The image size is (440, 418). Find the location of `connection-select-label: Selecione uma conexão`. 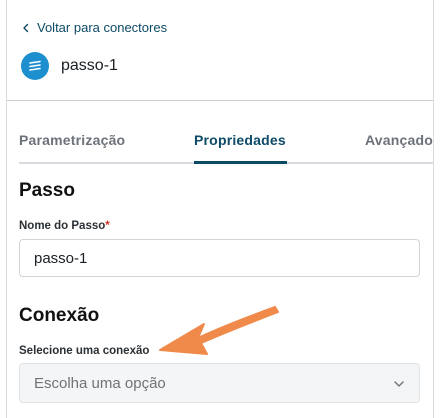

connection-select-label: Selecione uma conexão is located at coordinates (84, 351).